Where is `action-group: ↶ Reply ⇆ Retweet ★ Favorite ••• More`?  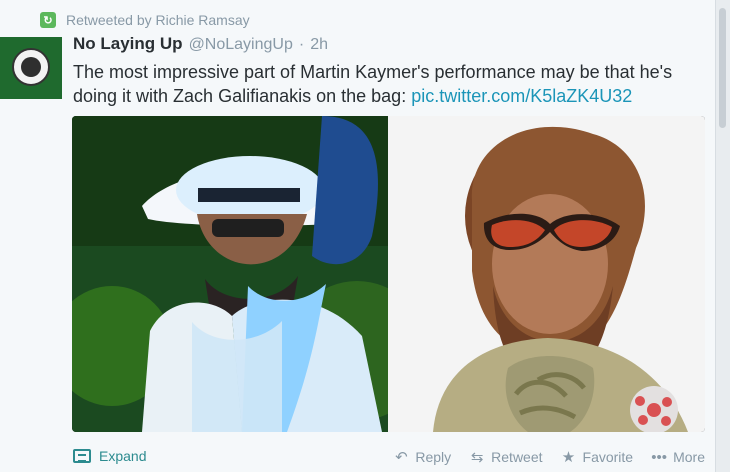
action-group: ↶ Reply ⇆ Retweet ★ Favorite ••• More is located at coordinates (549, 457).